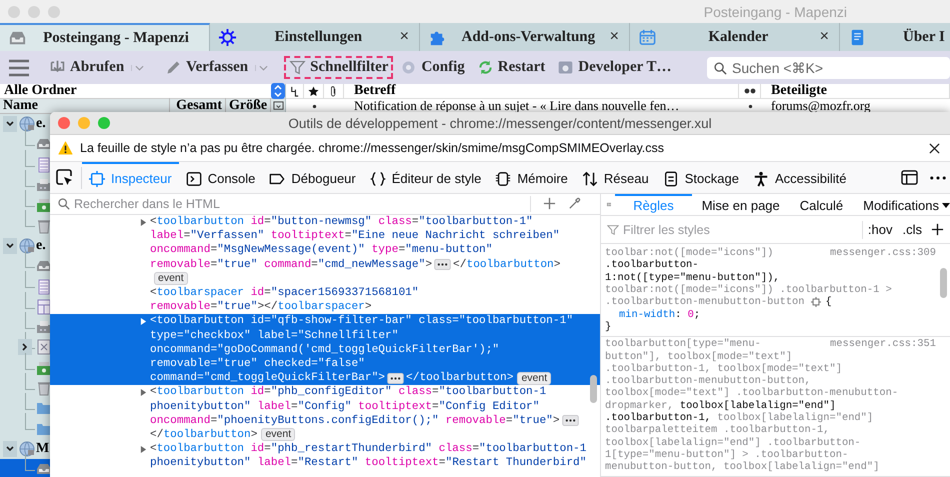  I want to click on selector-text: toolbar:not([mode="icons"]) .toolbarbutton-1 >, so click(748, 290).